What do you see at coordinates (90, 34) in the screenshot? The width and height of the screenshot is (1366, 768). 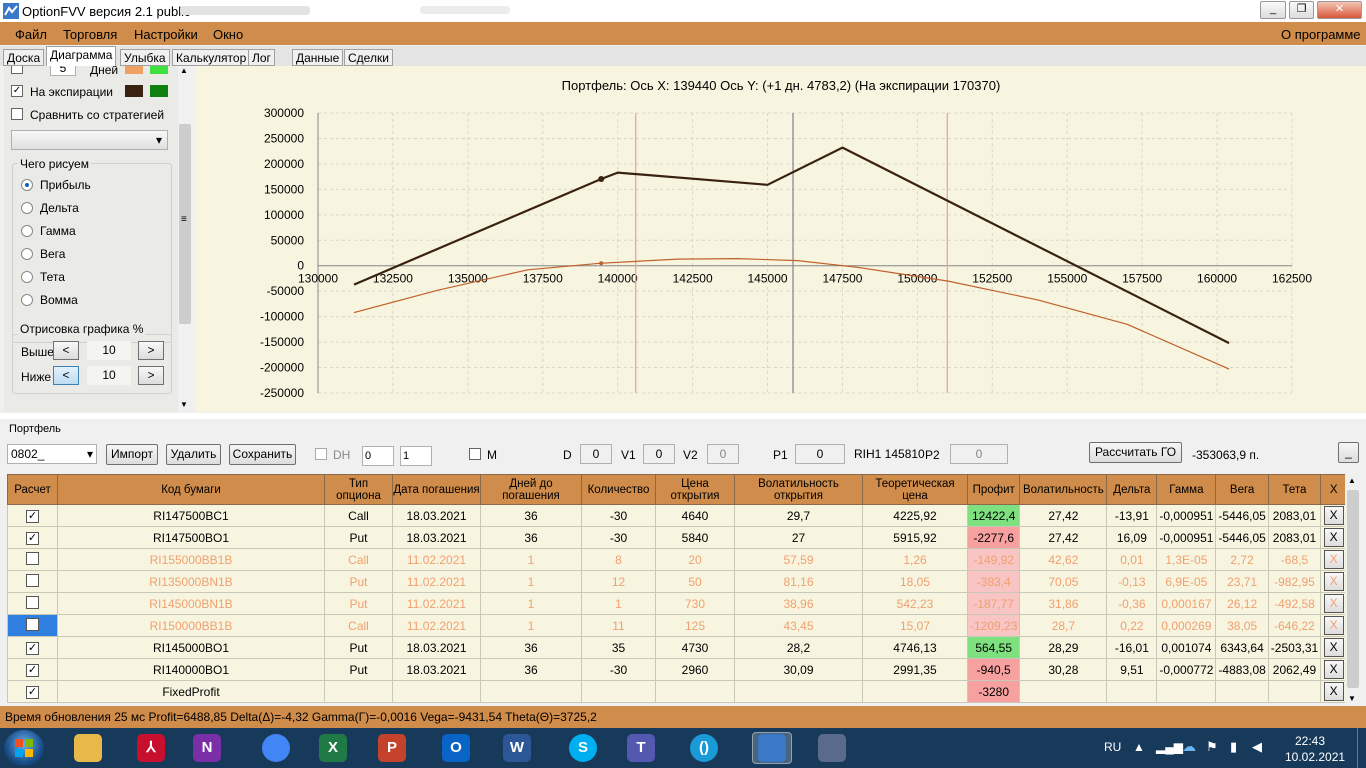 I see `menu-trading: Торговля` at bounding box center [90, 34].